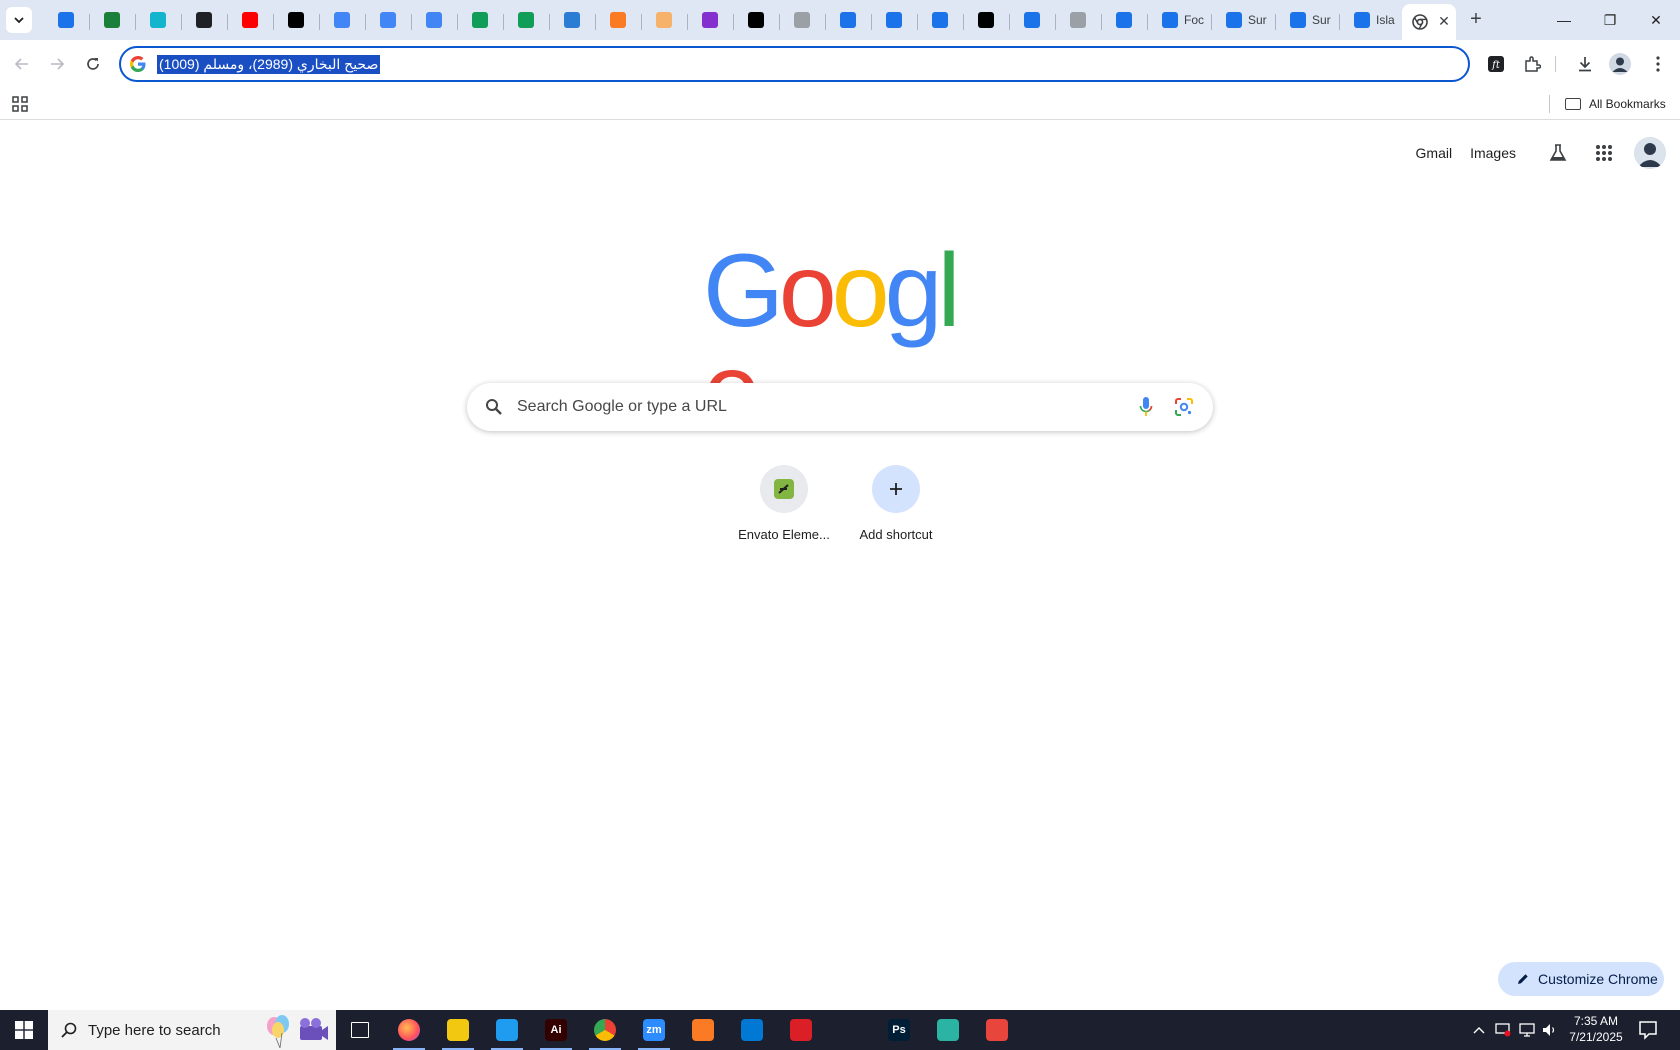 Image resolution: width=1680 pixels, height=1050 pixels. I want to click on volume-icon, so click(1550, 1030).